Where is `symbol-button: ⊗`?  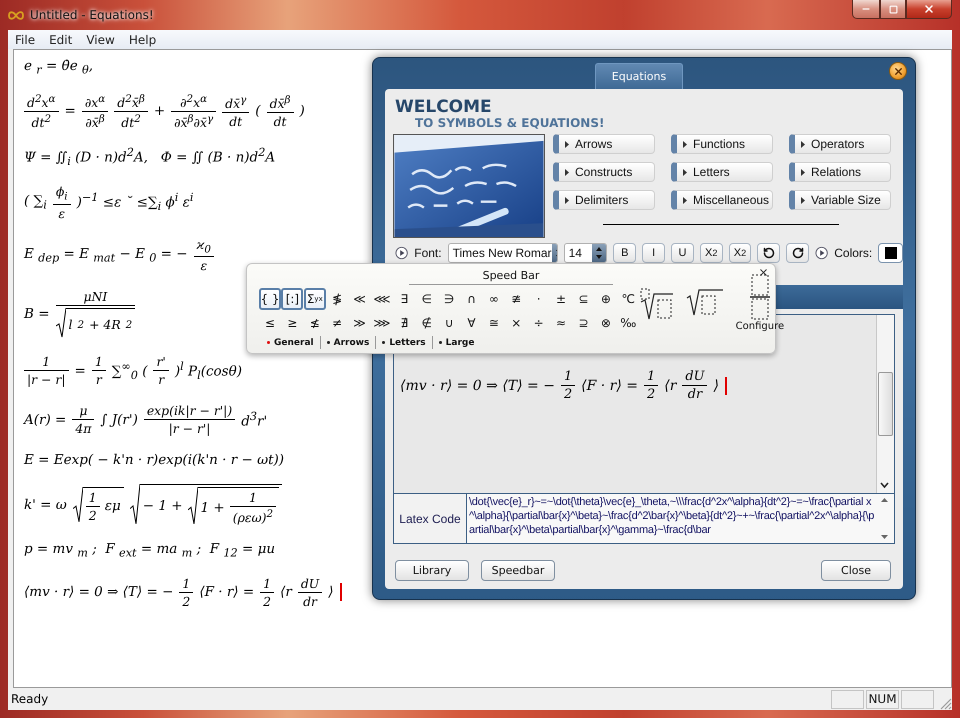 symbol-button: ⊗ is located at coordinates (605, 323).